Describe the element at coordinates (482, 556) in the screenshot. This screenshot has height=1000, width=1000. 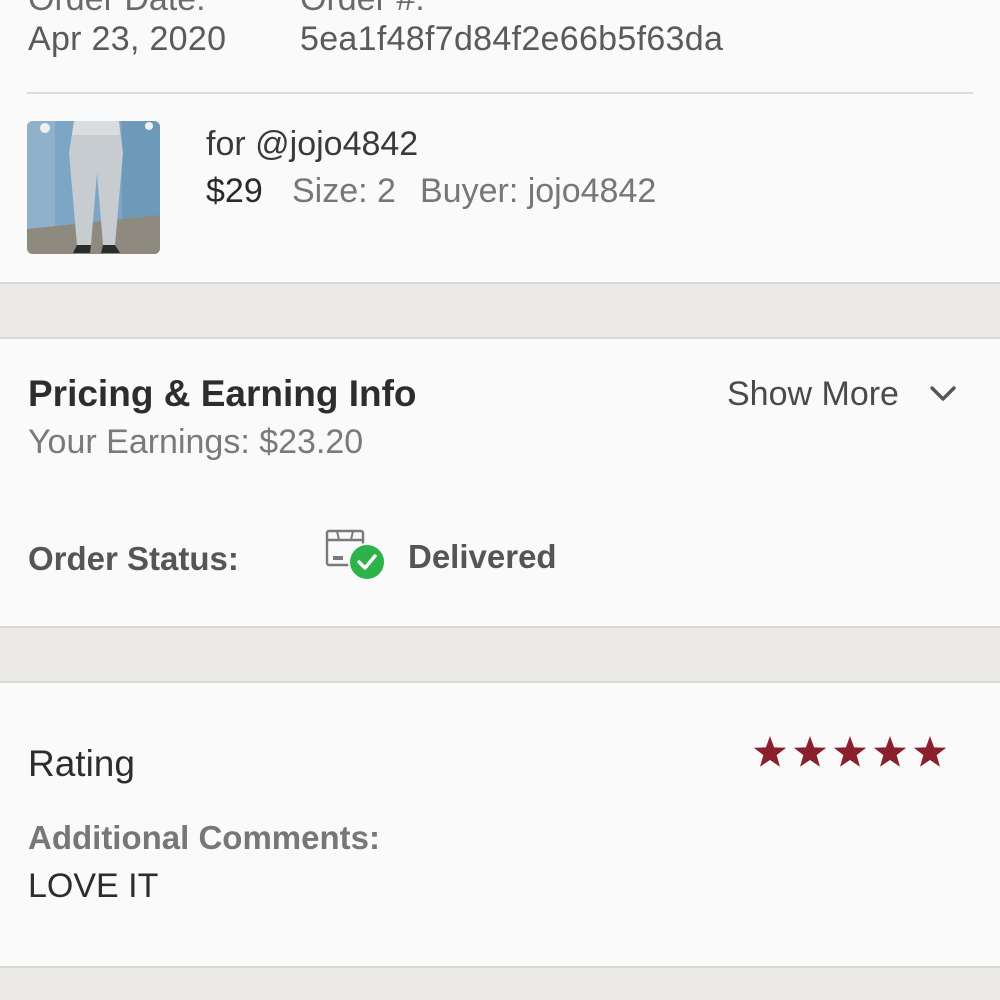
I see `order-status-value: Delivered` at that location.